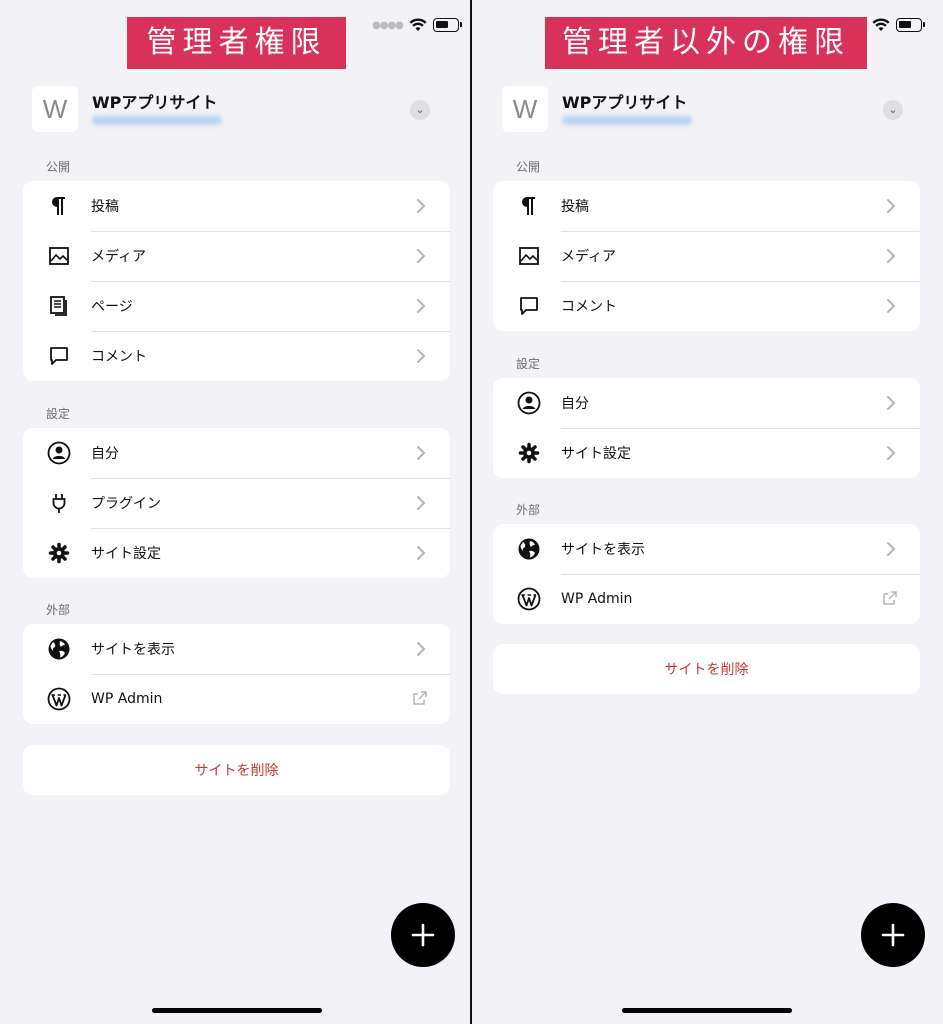 Image resolution: width=943 pixels, height=1024 pixels. I want to click on menu-item-label: ページ, so click(112, 307).